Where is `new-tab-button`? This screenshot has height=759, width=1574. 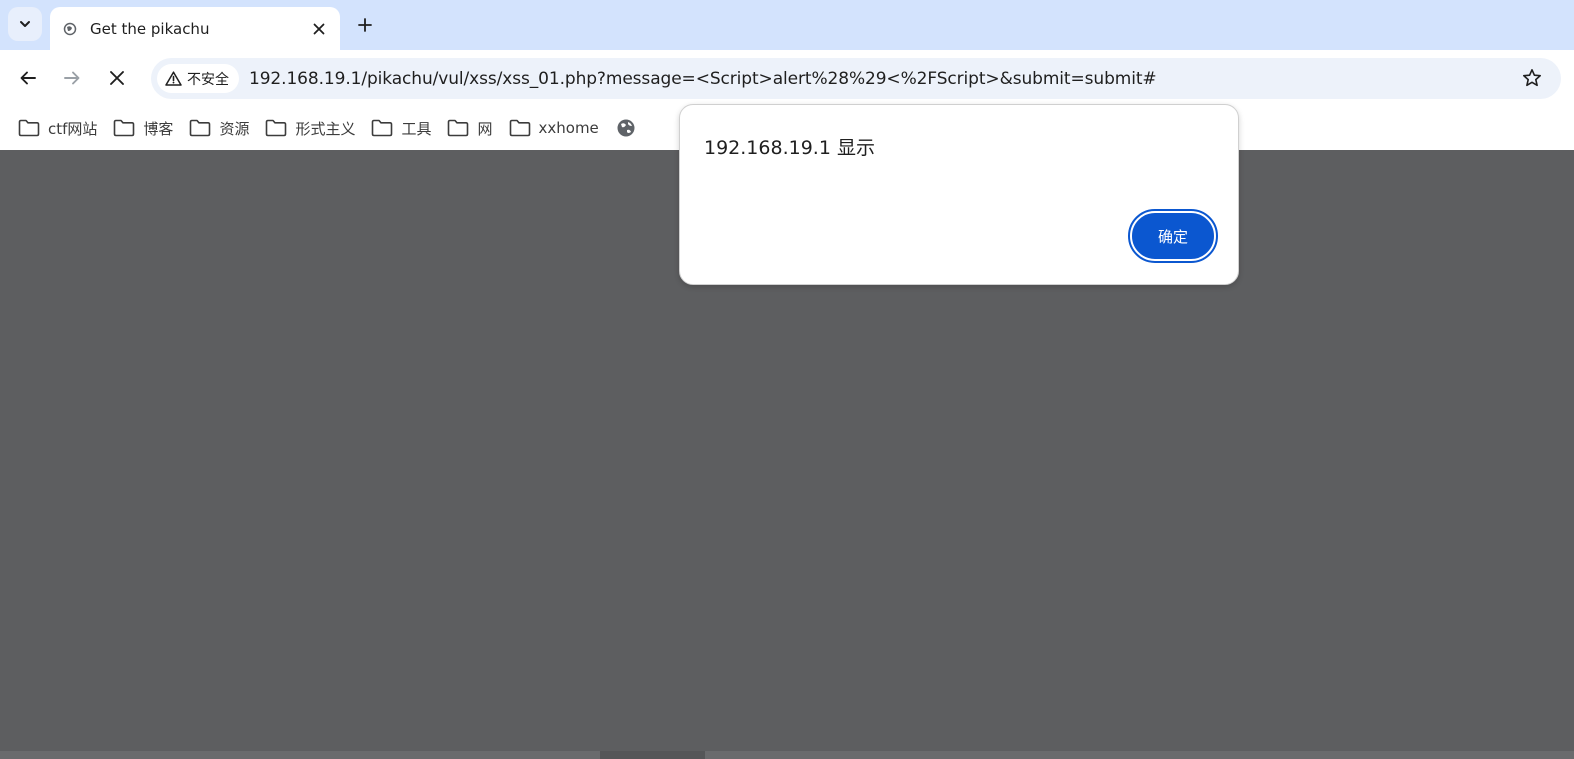
new-tab-button is located at coordinates (365, 25).